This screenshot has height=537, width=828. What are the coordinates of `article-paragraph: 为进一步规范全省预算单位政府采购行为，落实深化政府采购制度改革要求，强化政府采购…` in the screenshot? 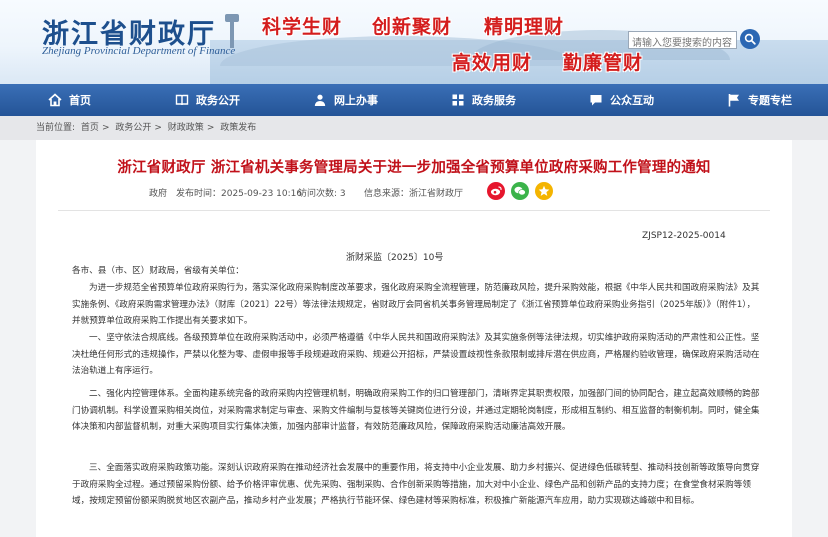 It's located at (416, 304).